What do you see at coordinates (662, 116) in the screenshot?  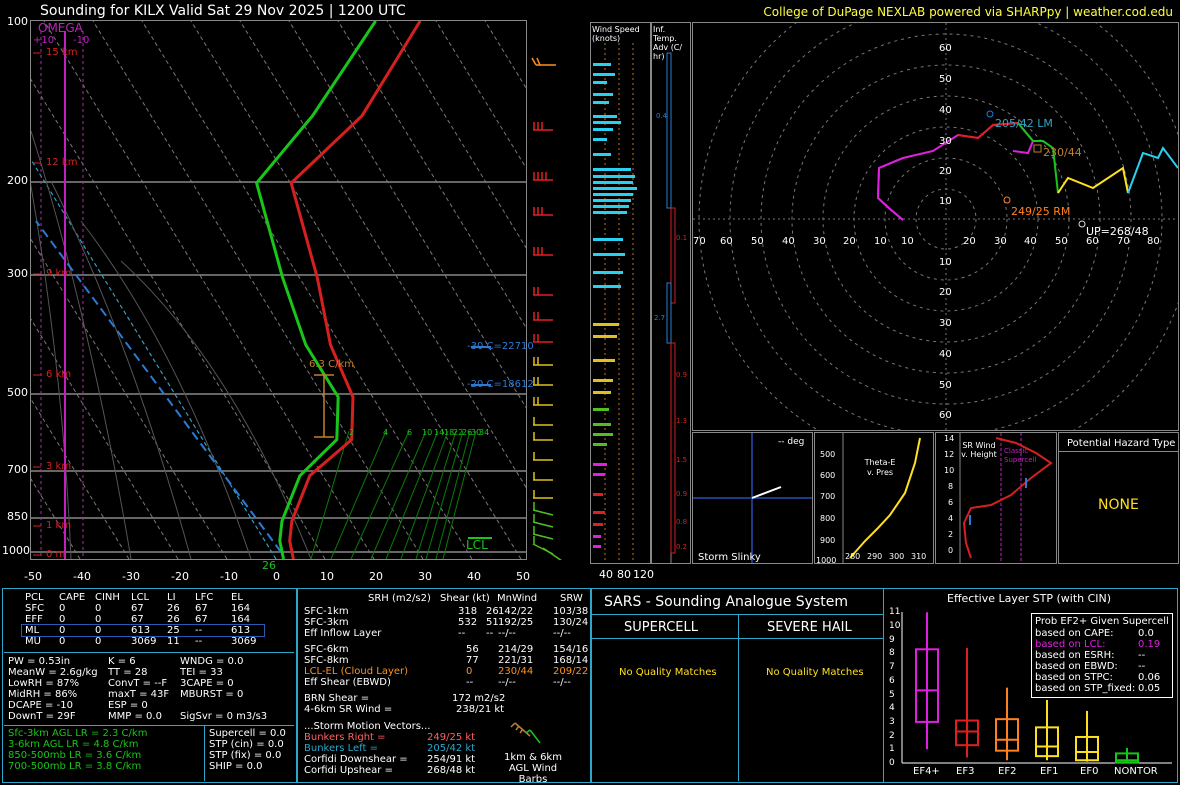 I see `temp-adv-value: 0.4` at bounding box center [662, 116].